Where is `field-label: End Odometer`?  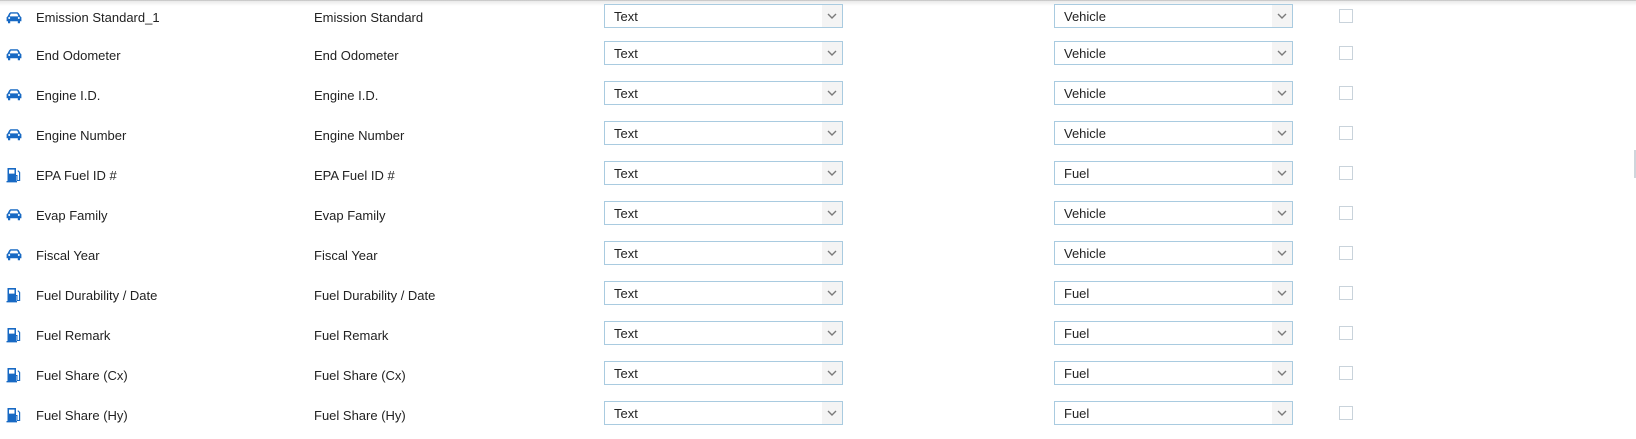
field-label: End Odometer is located at coordinates (356, 55).